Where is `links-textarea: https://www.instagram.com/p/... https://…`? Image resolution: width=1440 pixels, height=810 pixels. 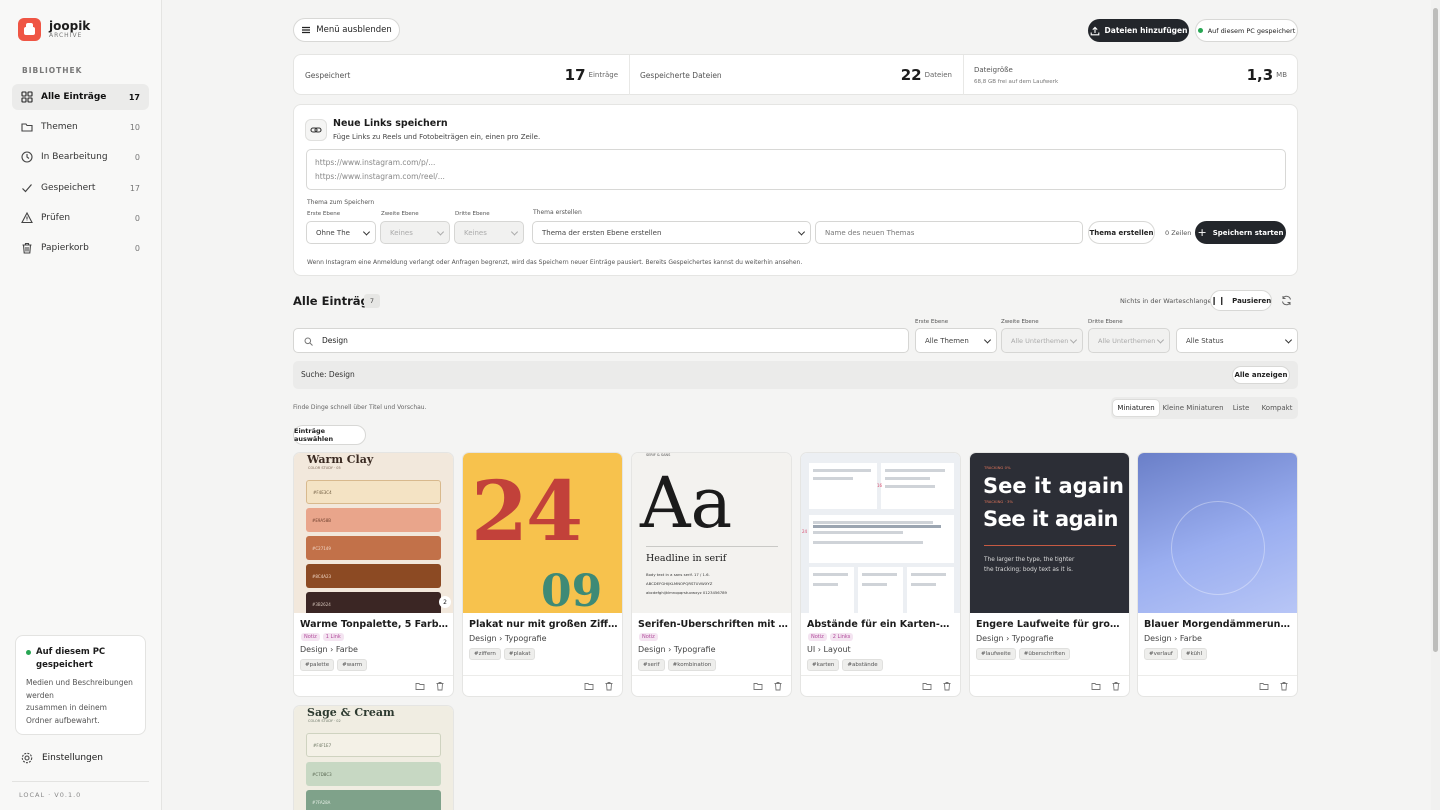 links-textarea: https://www.instagram.com/p/... https://… is located at coordinates (796, 169).